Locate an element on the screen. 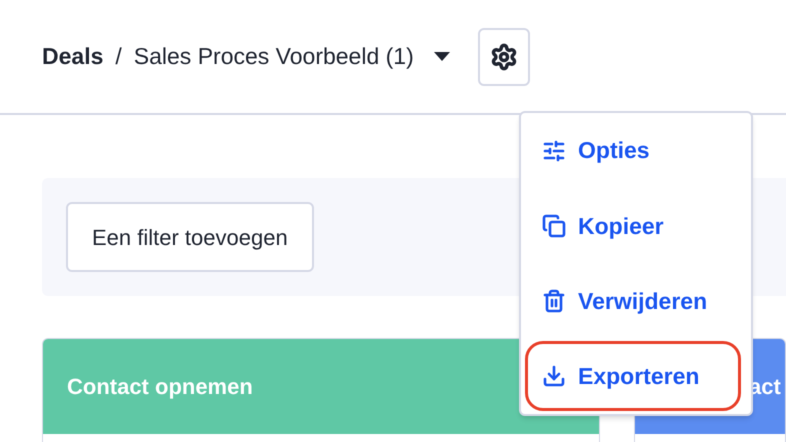 The height and width of the screenshot is (442, 786). copy-icon is located at coordinates (554, 226).